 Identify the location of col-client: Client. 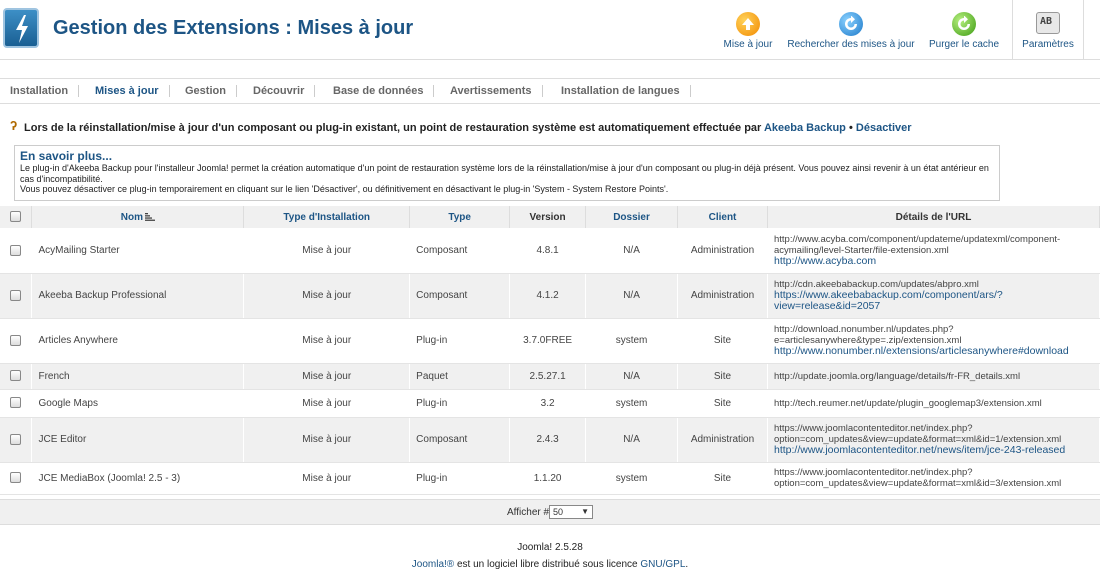
(722, 217).